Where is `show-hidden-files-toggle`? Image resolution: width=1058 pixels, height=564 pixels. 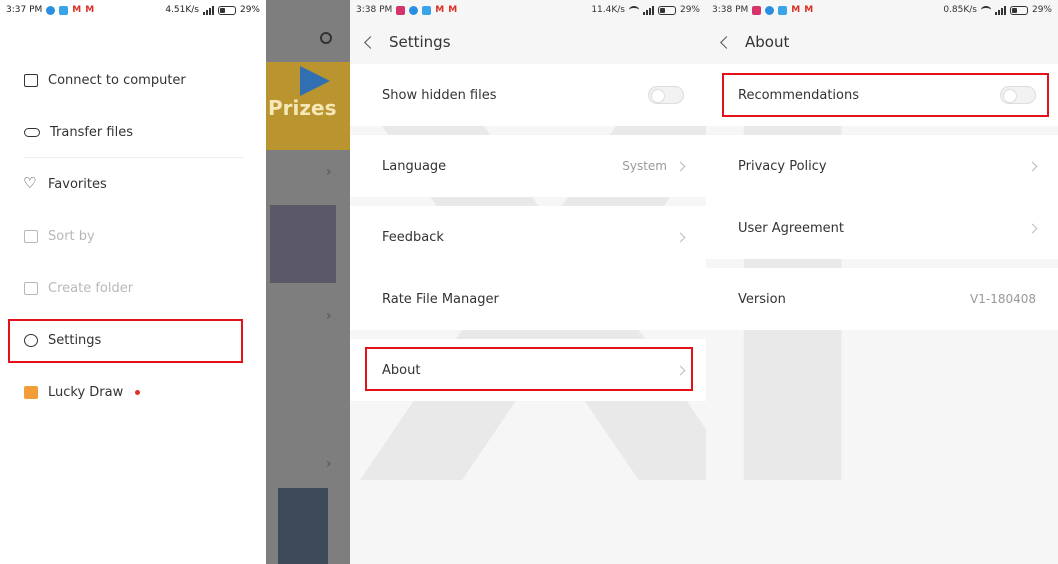
show-hidden-files-toggle is located at coordinates (666, 95).